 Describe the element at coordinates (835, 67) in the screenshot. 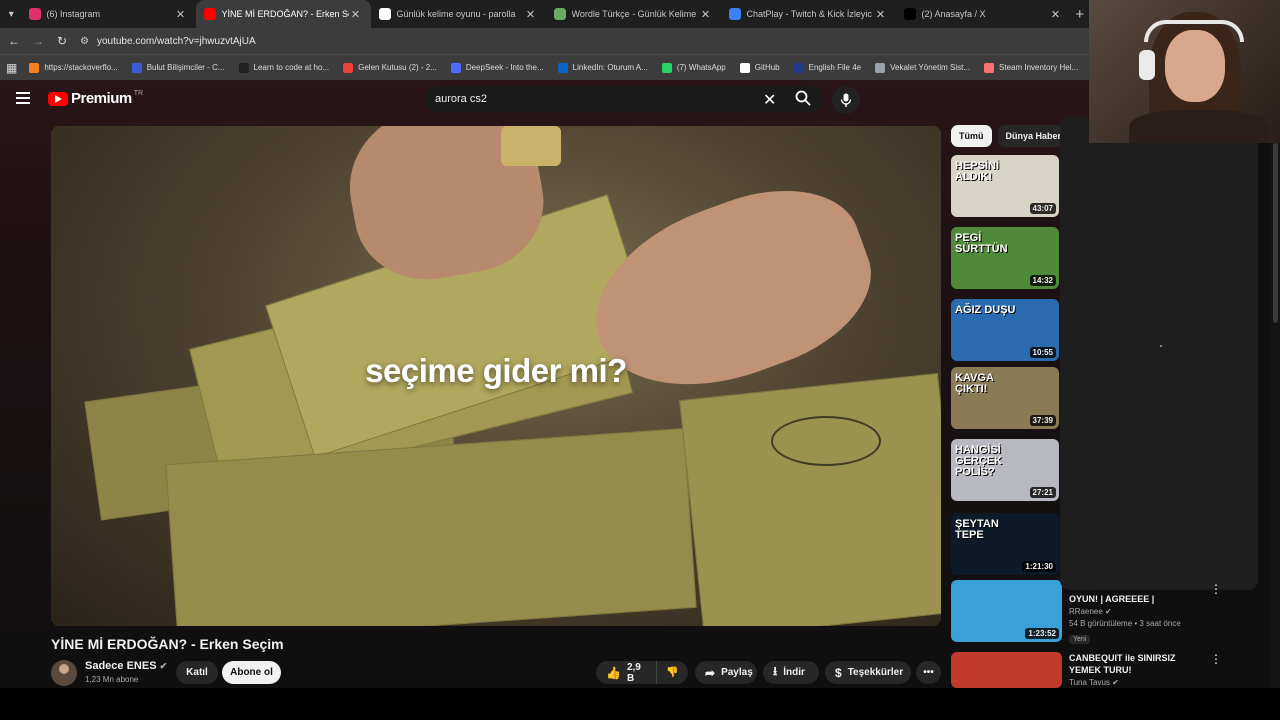

I see `bookmark-label: English File 4e` at that location.